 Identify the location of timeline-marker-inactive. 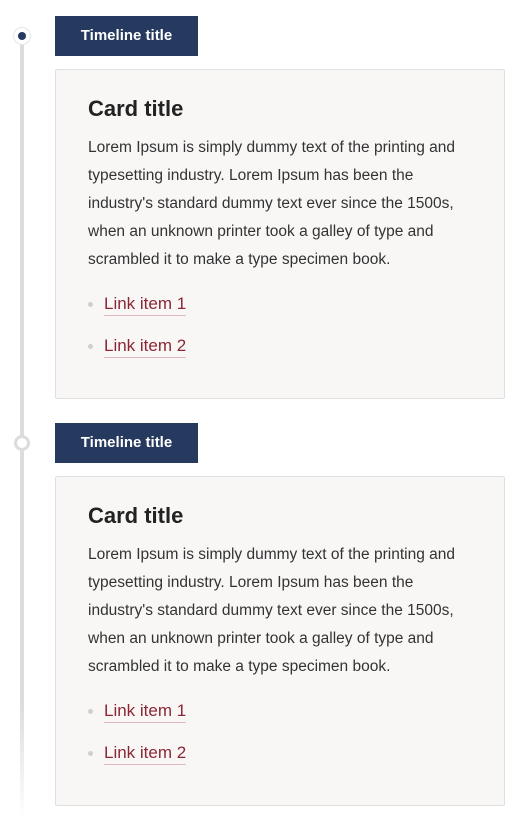
(22, 443).